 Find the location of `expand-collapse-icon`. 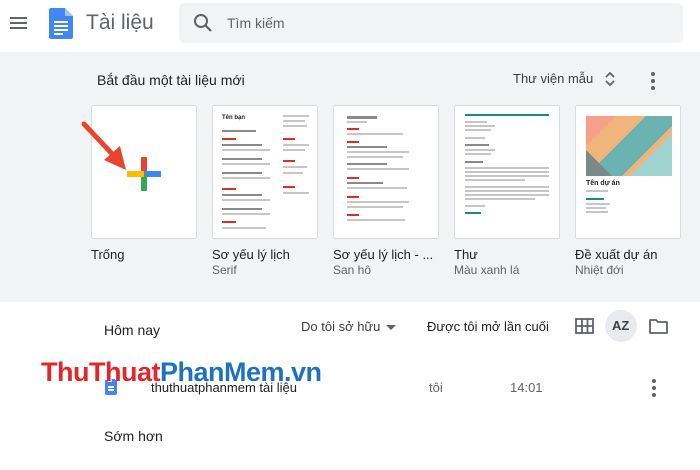

expand-collapse-icon is located at coordinates (610, 79).